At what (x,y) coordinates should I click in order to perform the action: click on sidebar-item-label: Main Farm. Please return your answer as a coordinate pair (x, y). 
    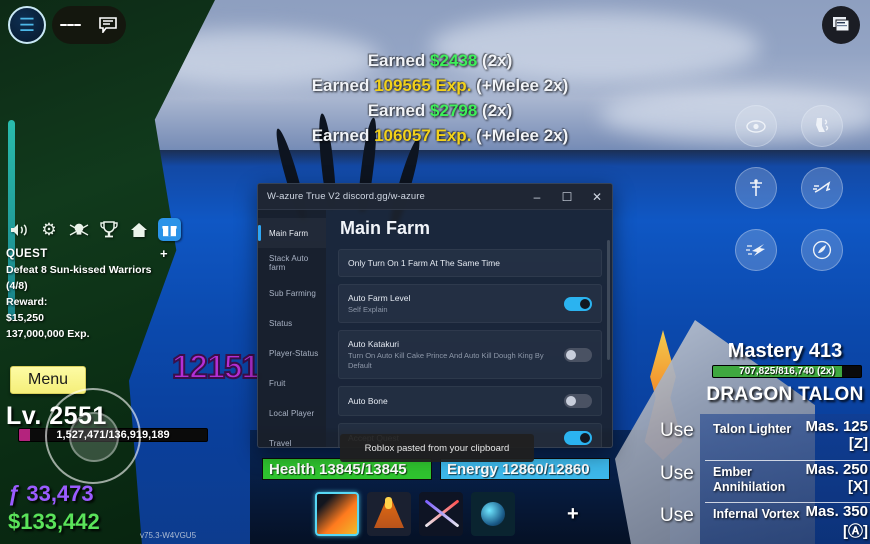
    Looking at the image, I should click on (289, 233).